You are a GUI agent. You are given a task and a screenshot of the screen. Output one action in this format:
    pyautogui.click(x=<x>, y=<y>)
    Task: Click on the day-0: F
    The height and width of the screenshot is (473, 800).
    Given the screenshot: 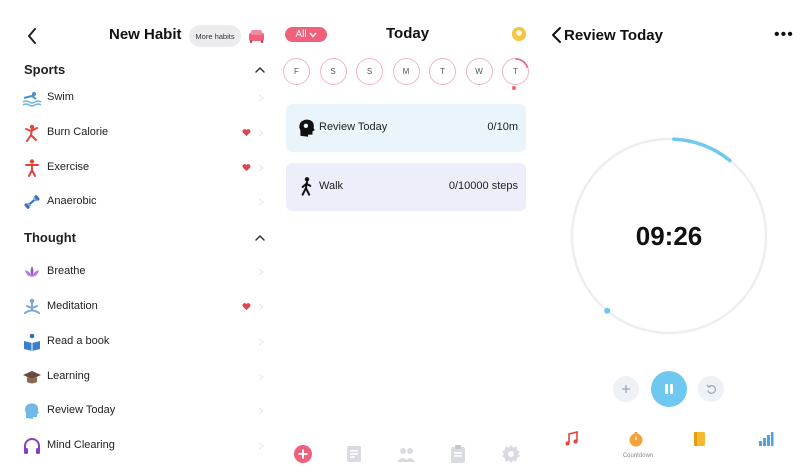 What is the action you would take?
    pyautogui.click(x=296, y=71)
    